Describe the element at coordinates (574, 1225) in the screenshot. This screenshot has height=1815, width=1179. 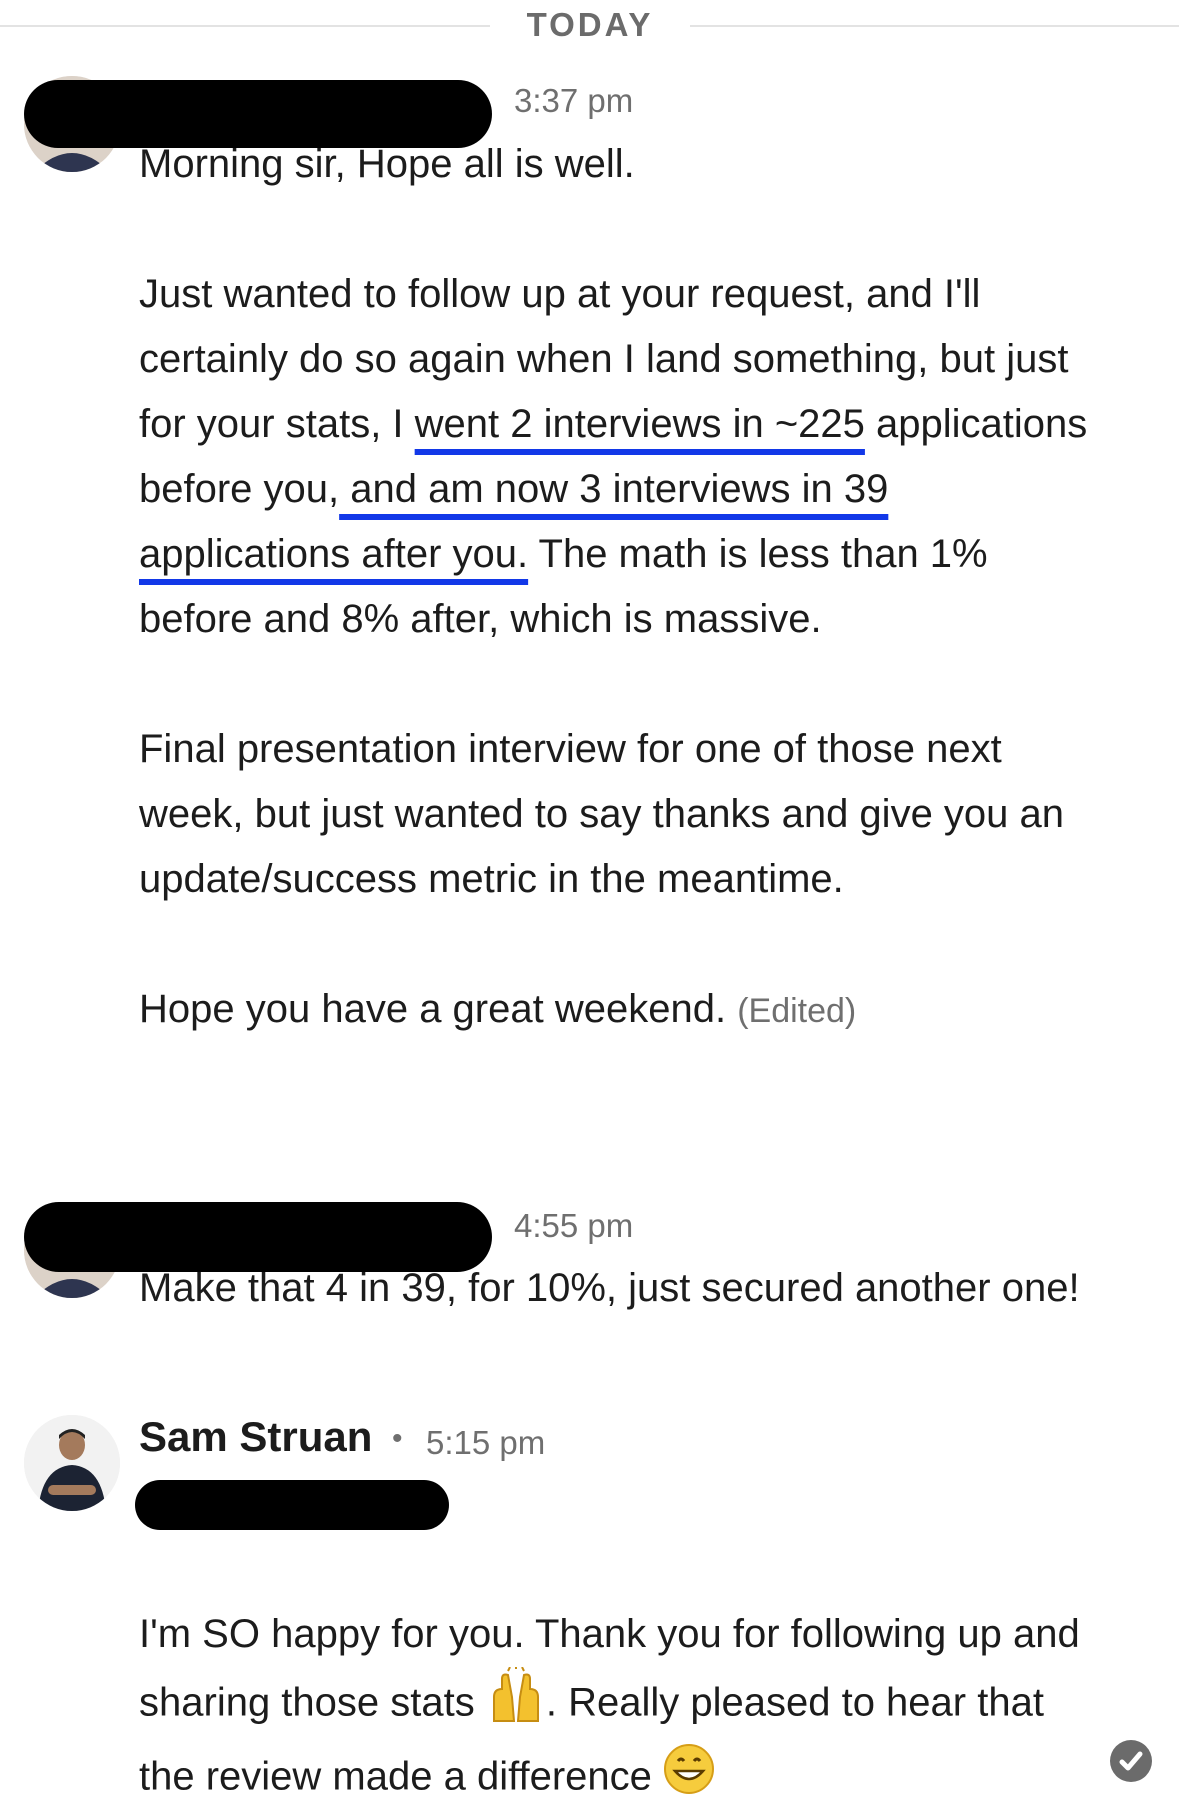
I see `message-timestamp: 4:55 pm` at that location.